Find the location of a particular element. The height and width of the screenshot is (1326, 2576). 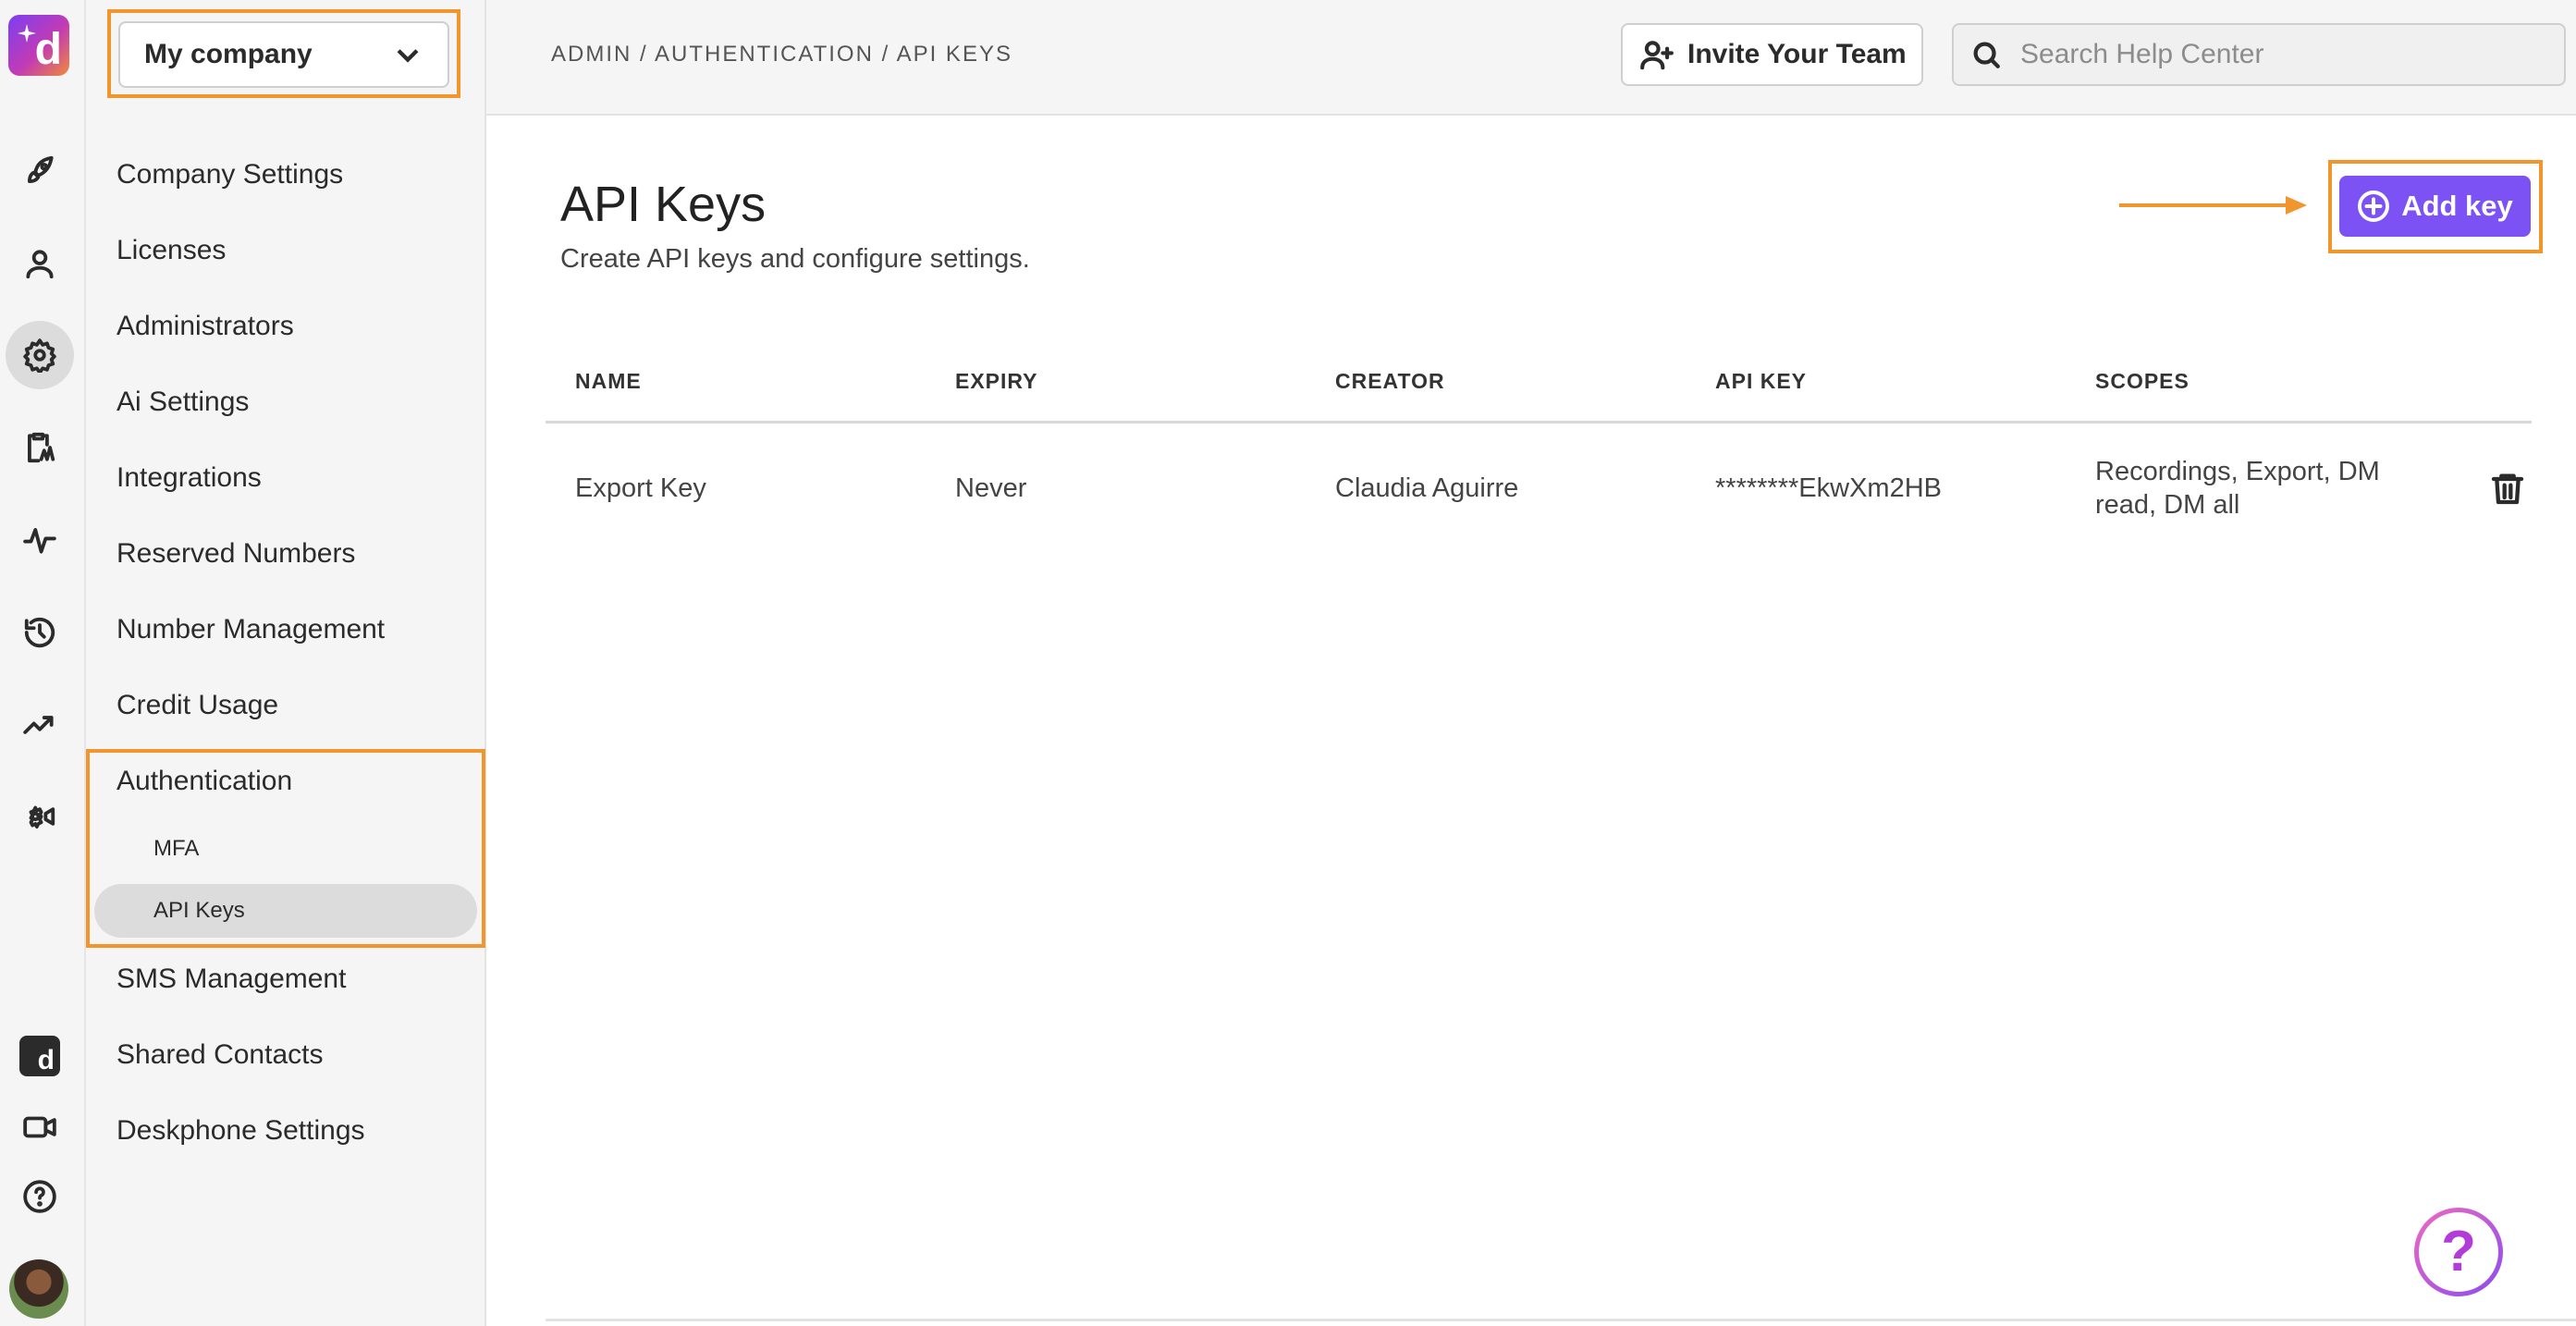

cell-name: Export Key is located at coordinates (640, 488).